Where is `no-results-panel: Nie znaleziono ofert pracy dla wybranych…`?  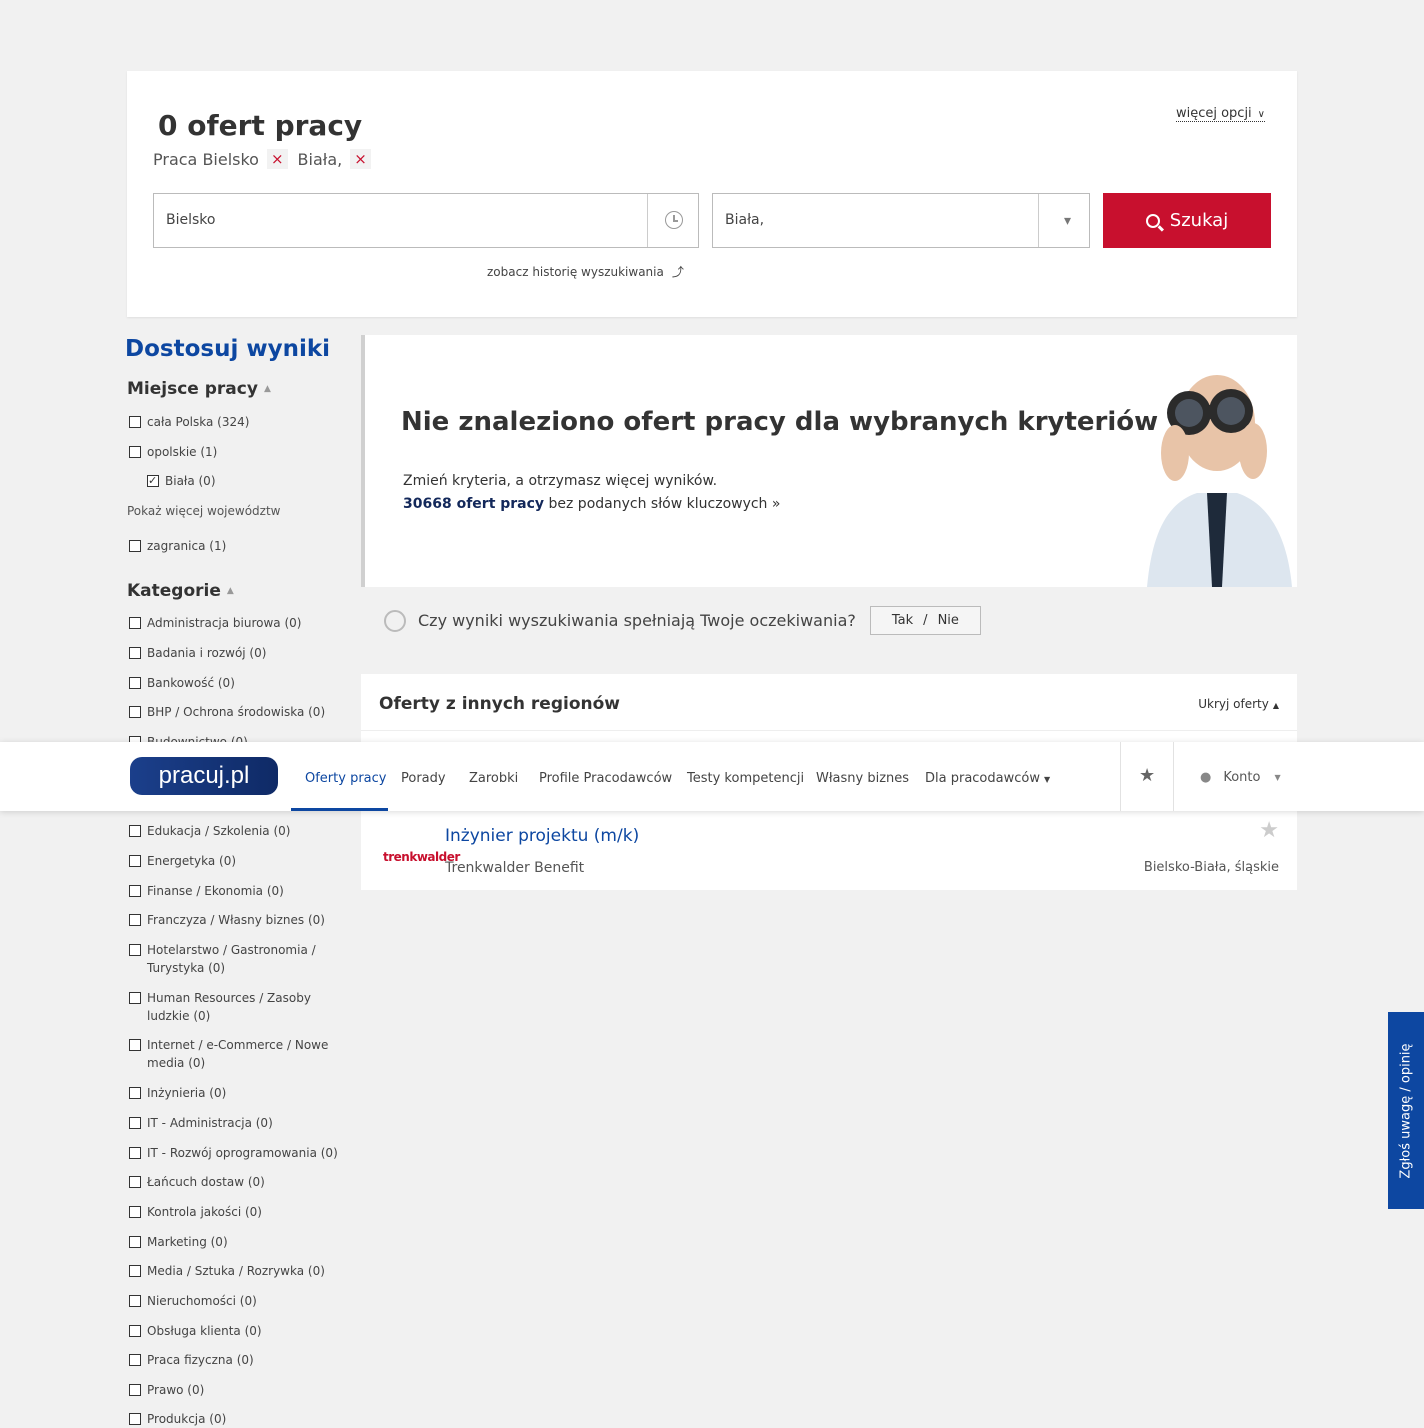
no-results-panel: Nie znaleziono ofert pracy dla wybranych… is located at coordinates (829, 461).